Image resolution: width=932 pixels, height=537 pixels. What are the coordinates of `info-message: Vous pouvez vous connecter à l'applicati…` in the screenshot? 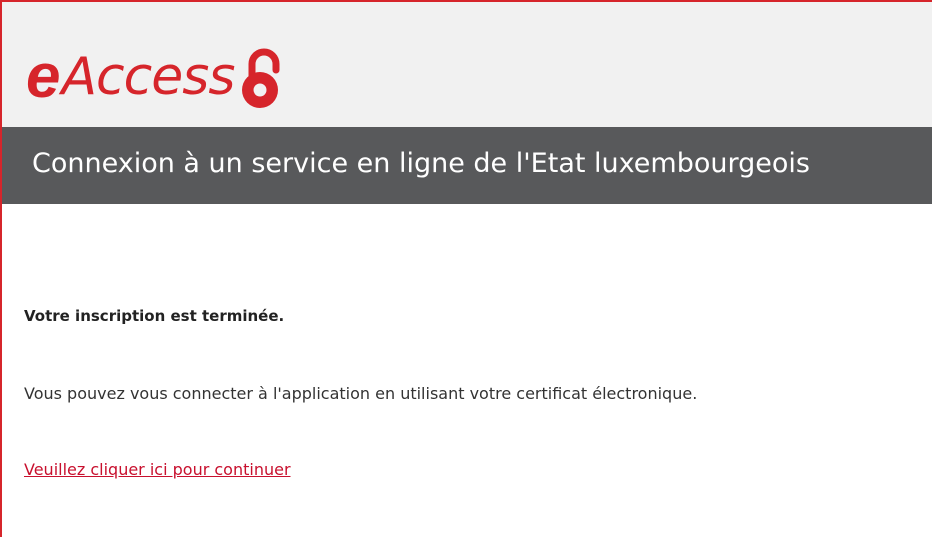 It's located at (361, 393).